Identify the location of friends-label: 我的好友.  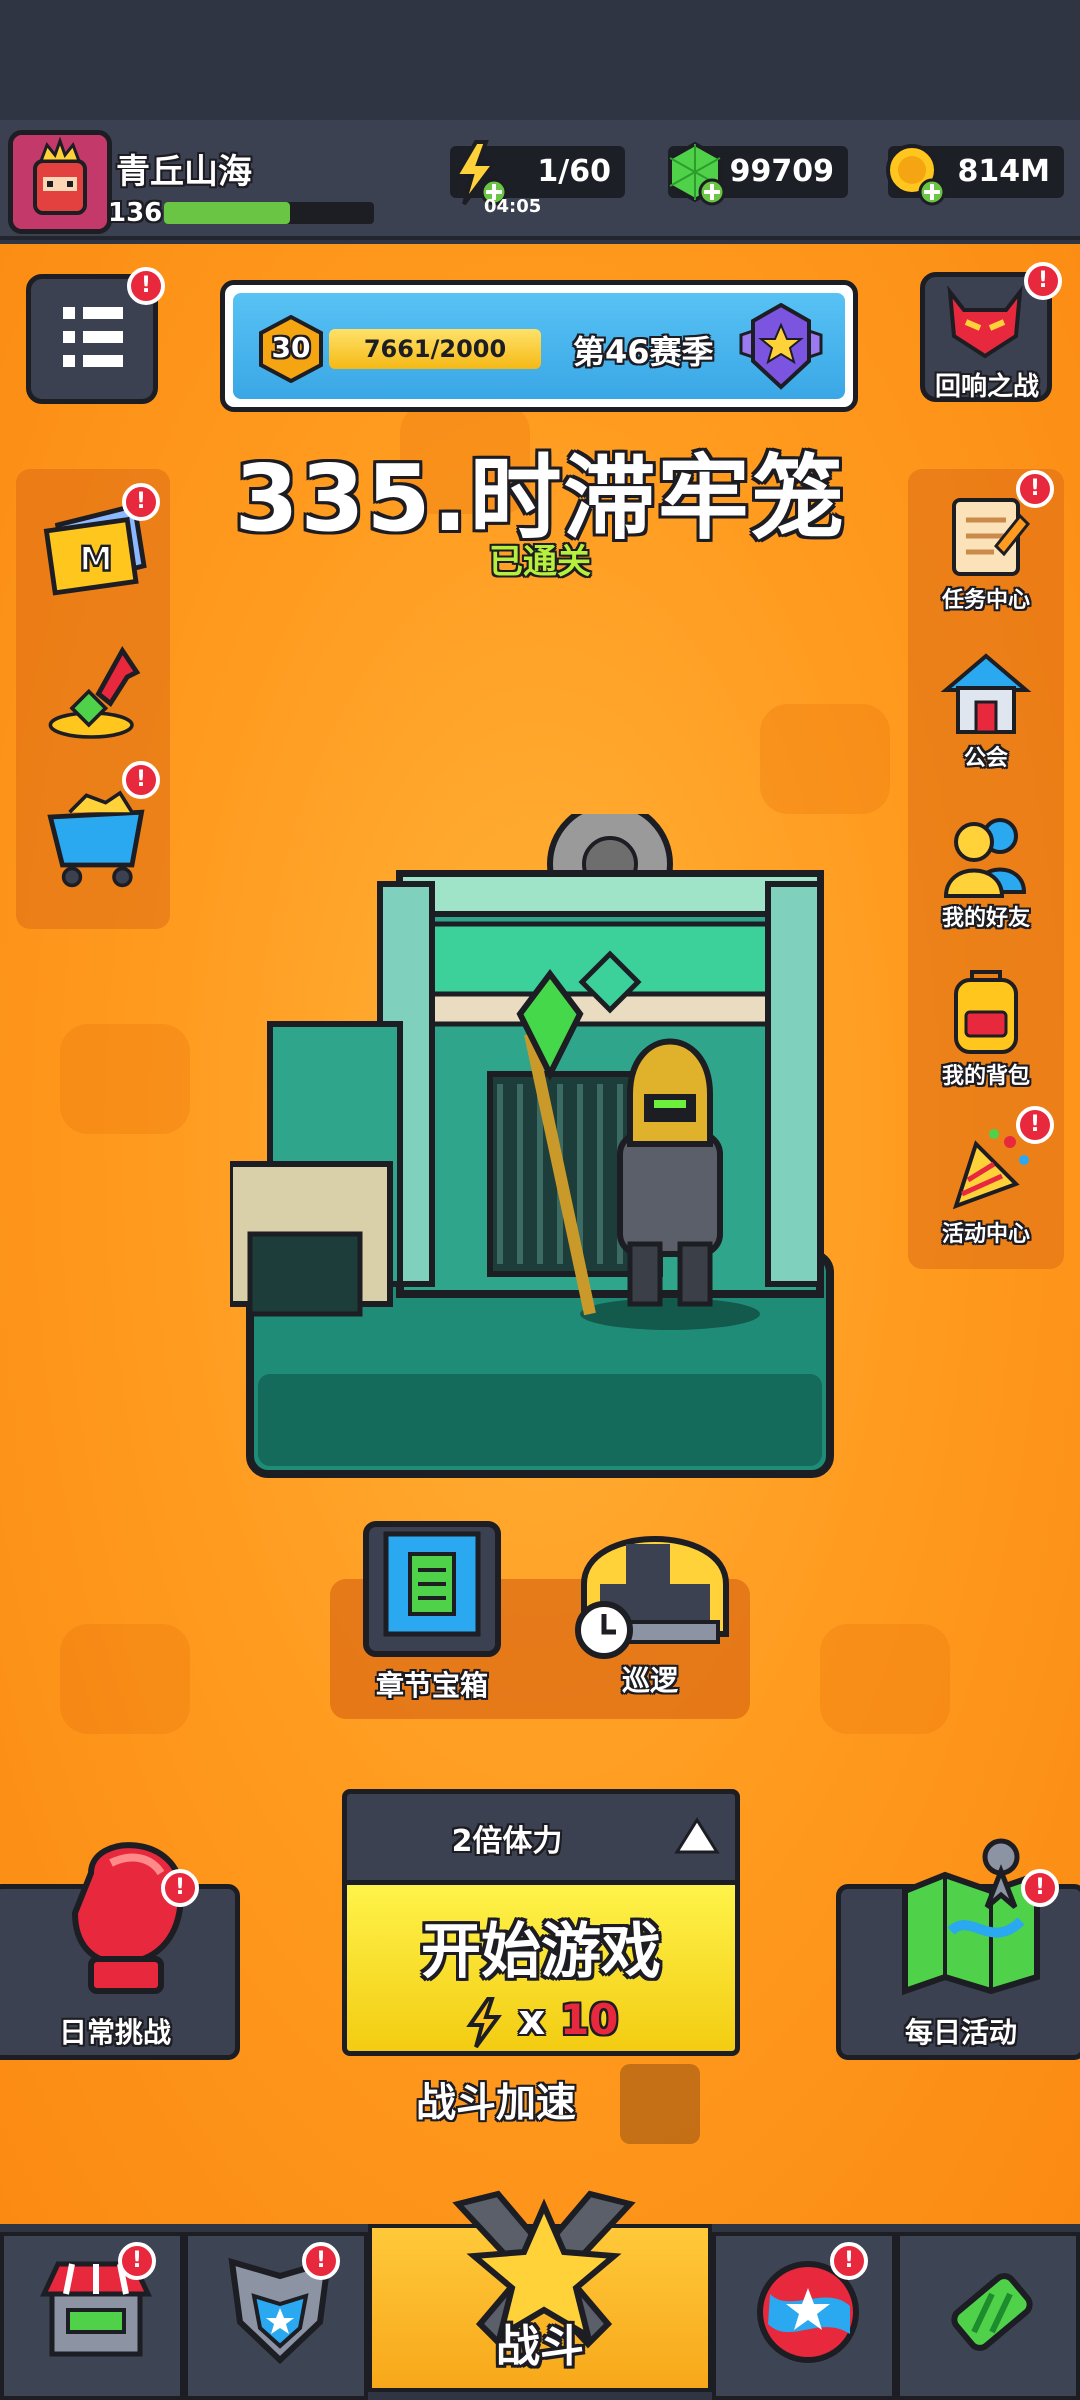
(985, 918).